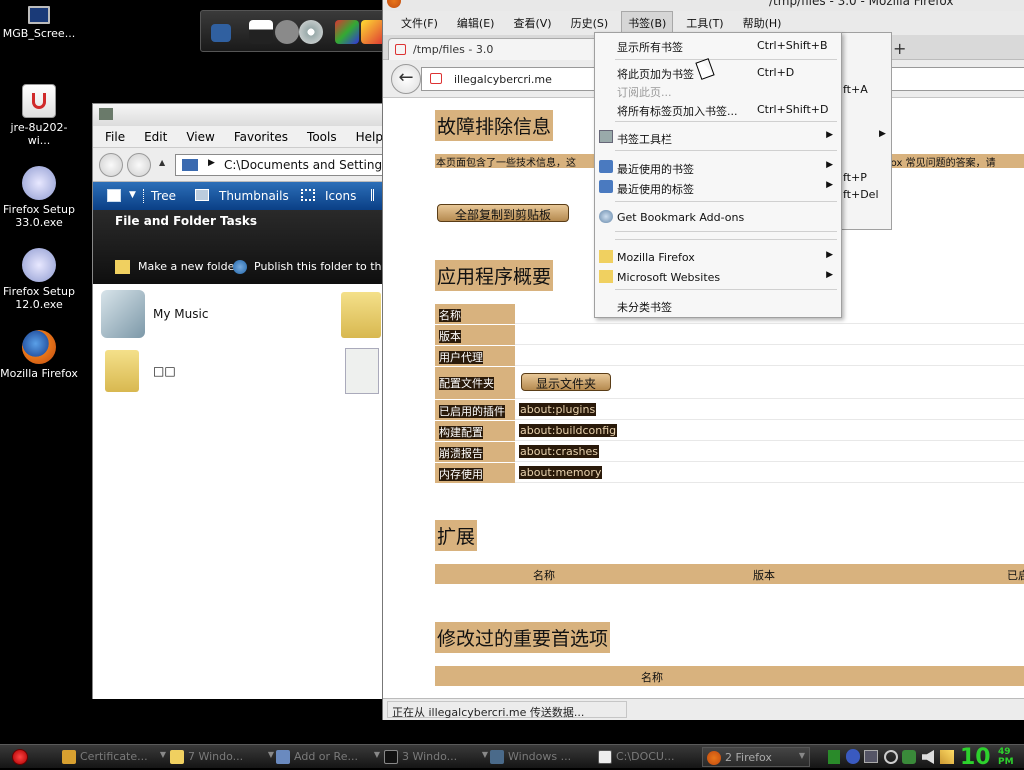  I want to click on thumbnails-icon, so click(202, 195).